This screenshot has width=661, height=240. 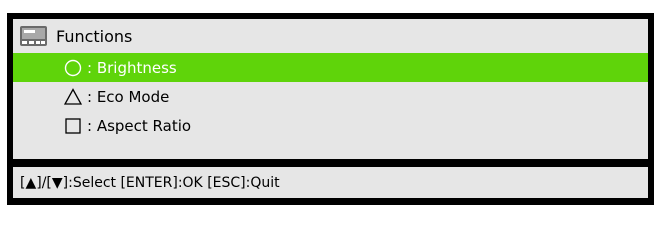 What do you see at coordinates (330, 67) in the screenshot?
I see `menu-item-brightness: : Brightness` at bounding box center [330, 67].